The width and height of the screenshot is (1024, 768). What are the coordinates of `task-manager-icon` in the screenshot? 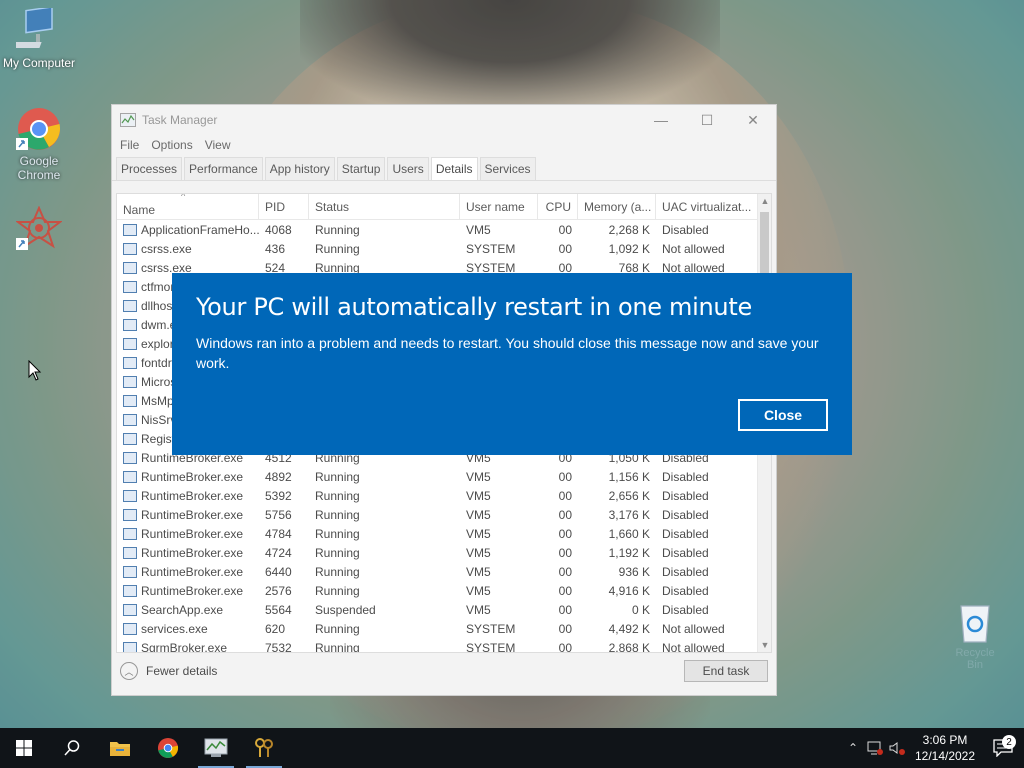 It's located at (216, 747).